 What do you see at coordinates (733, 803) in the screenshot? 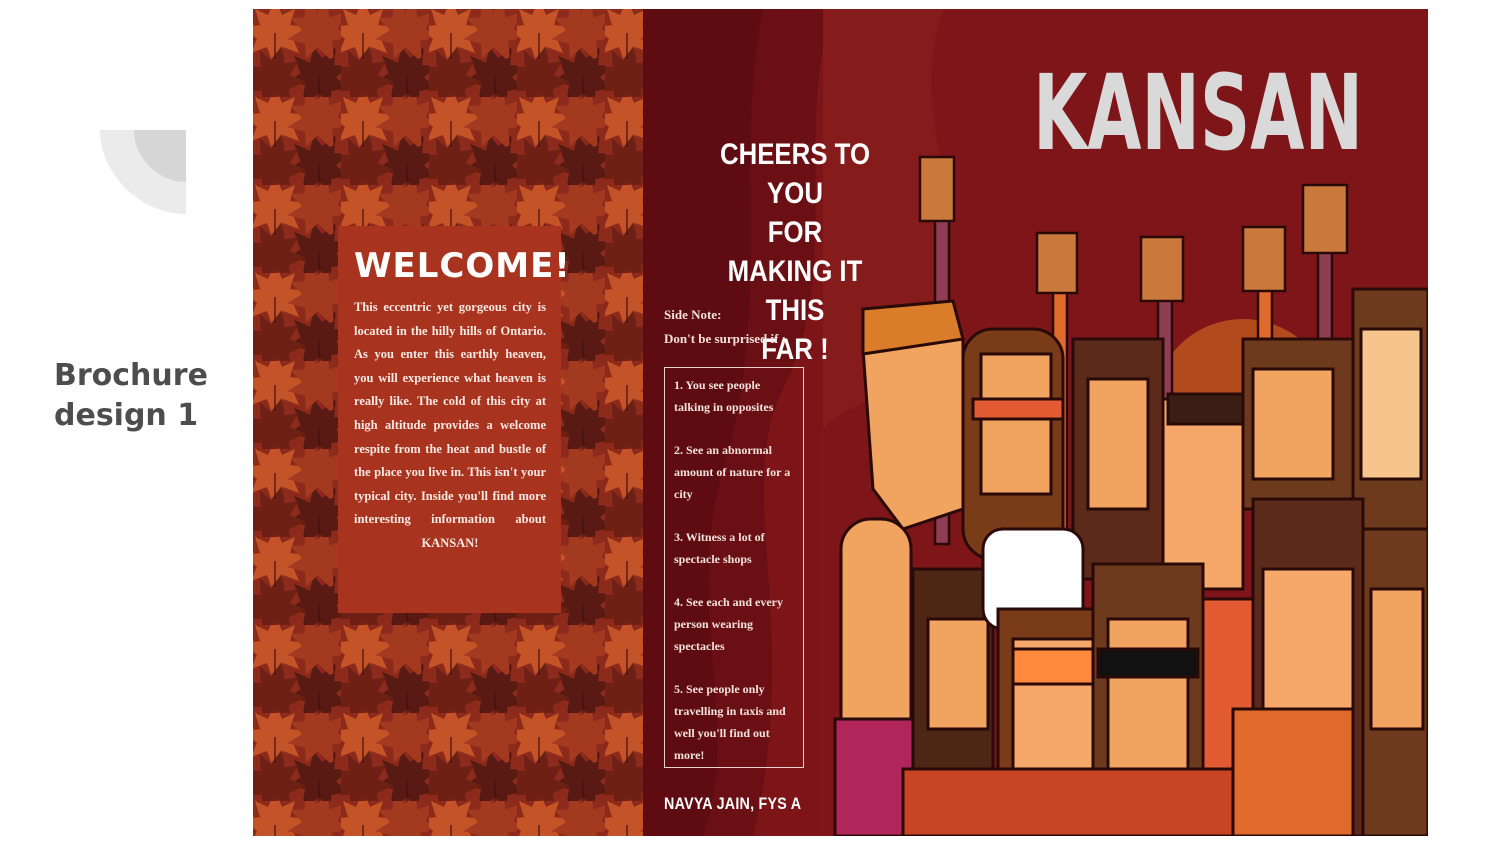
I see `author-credit: NAVYA JAIN, FYS A` at bounding box center [733, 803].